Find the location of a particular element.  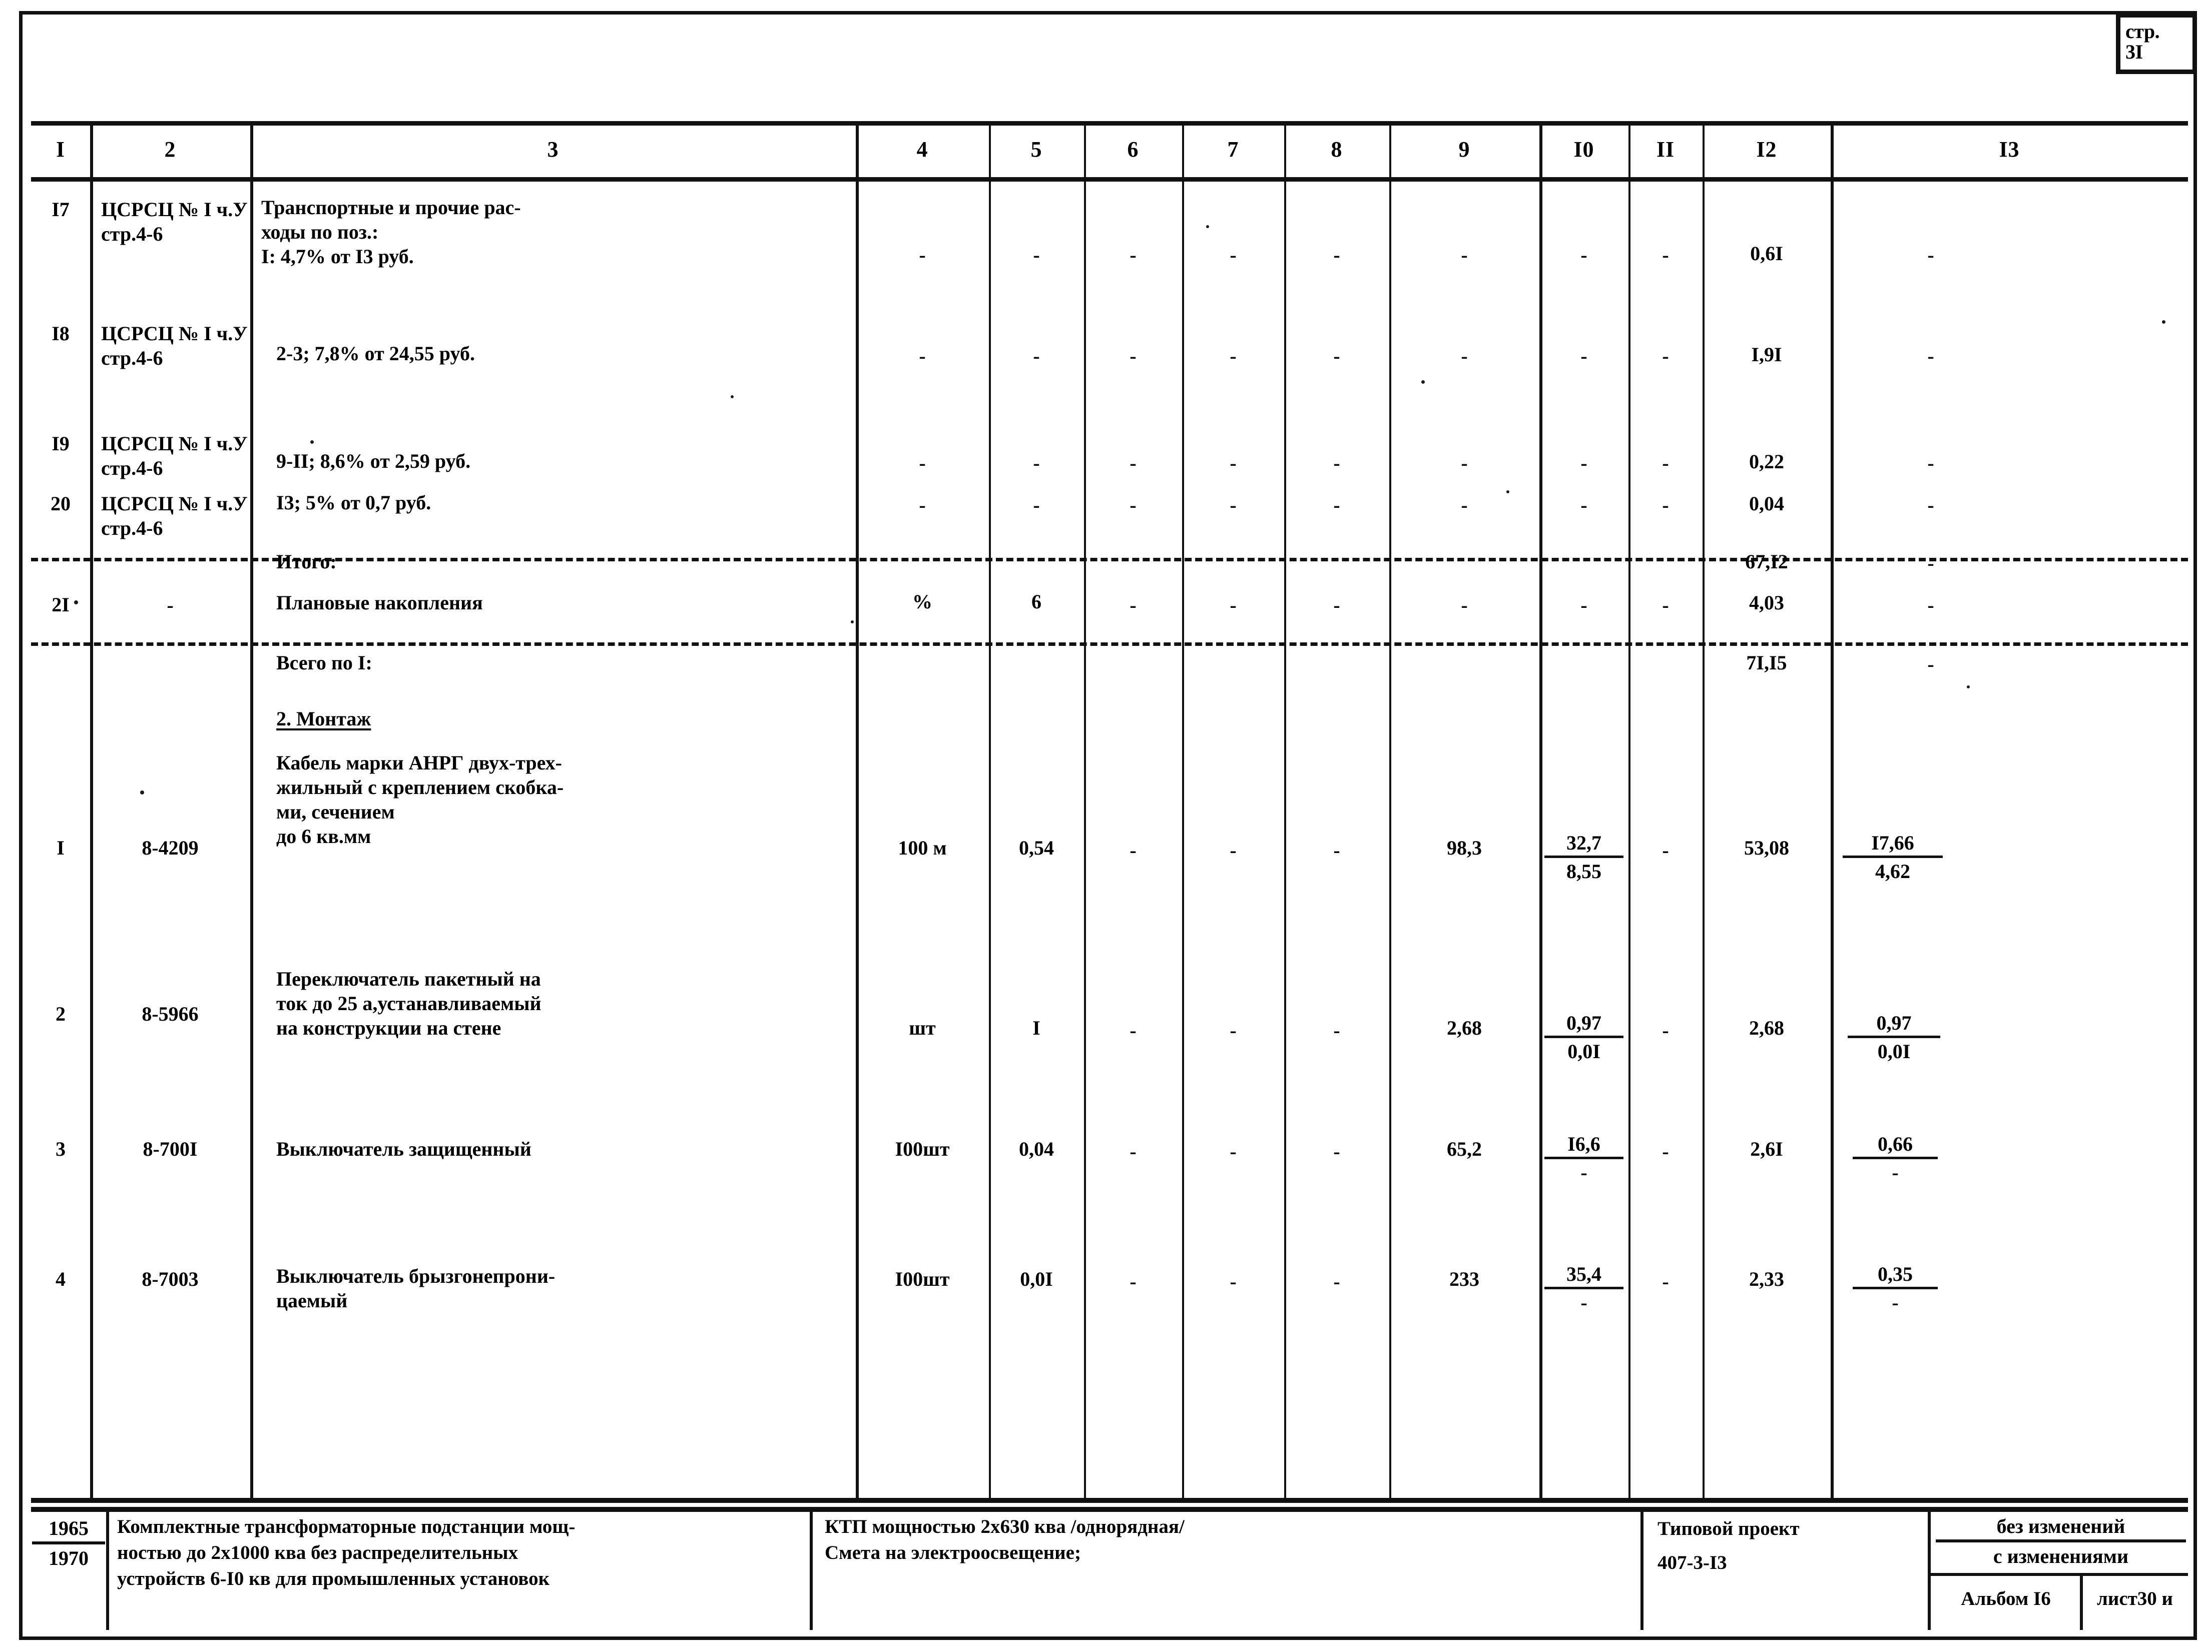

table-row: 8-5966 is located at coordinates (170, 1014).